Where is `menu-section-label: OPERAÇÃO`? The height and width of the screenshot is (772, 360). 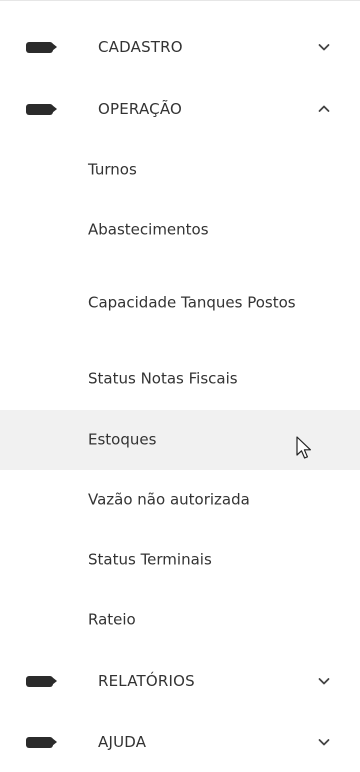
menu-section-label: OPERAÇÃO is located at coordinates (140, 109).